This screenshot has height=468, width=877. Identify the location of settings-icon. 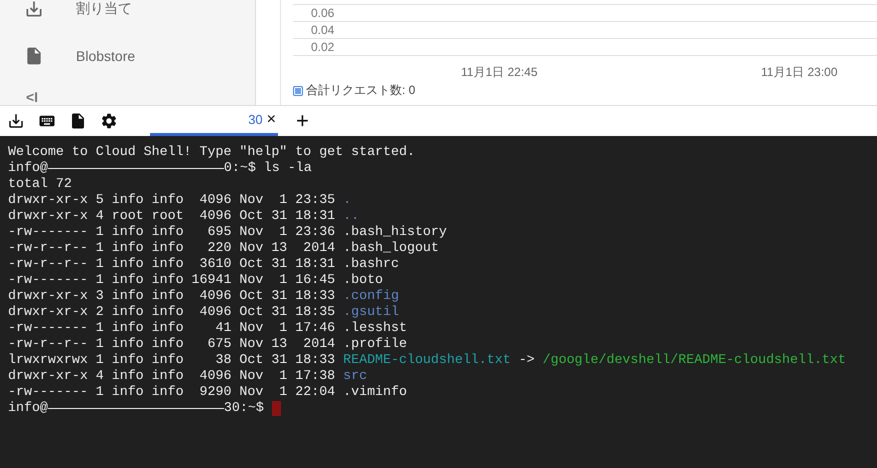
(109, 121).